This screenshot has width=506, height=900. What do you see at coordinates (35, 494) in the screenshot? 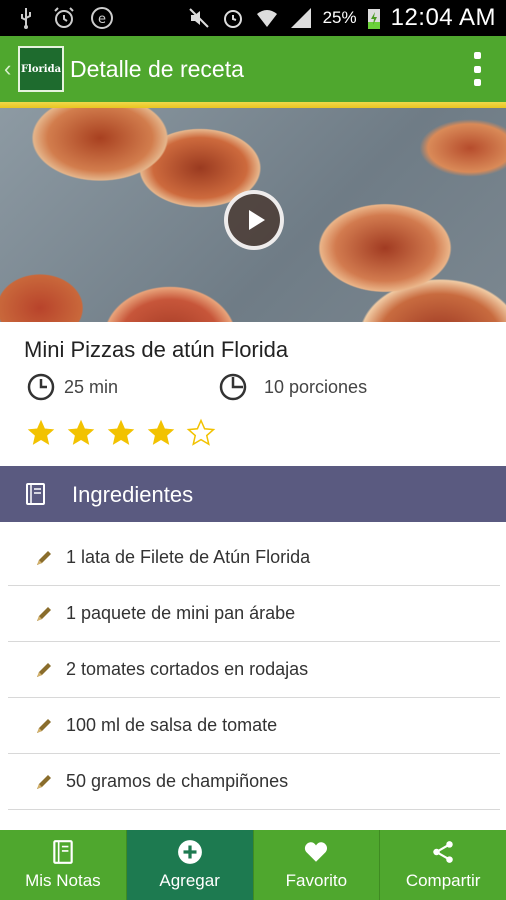
I see `book-icon` at bounding box center [35, 494].